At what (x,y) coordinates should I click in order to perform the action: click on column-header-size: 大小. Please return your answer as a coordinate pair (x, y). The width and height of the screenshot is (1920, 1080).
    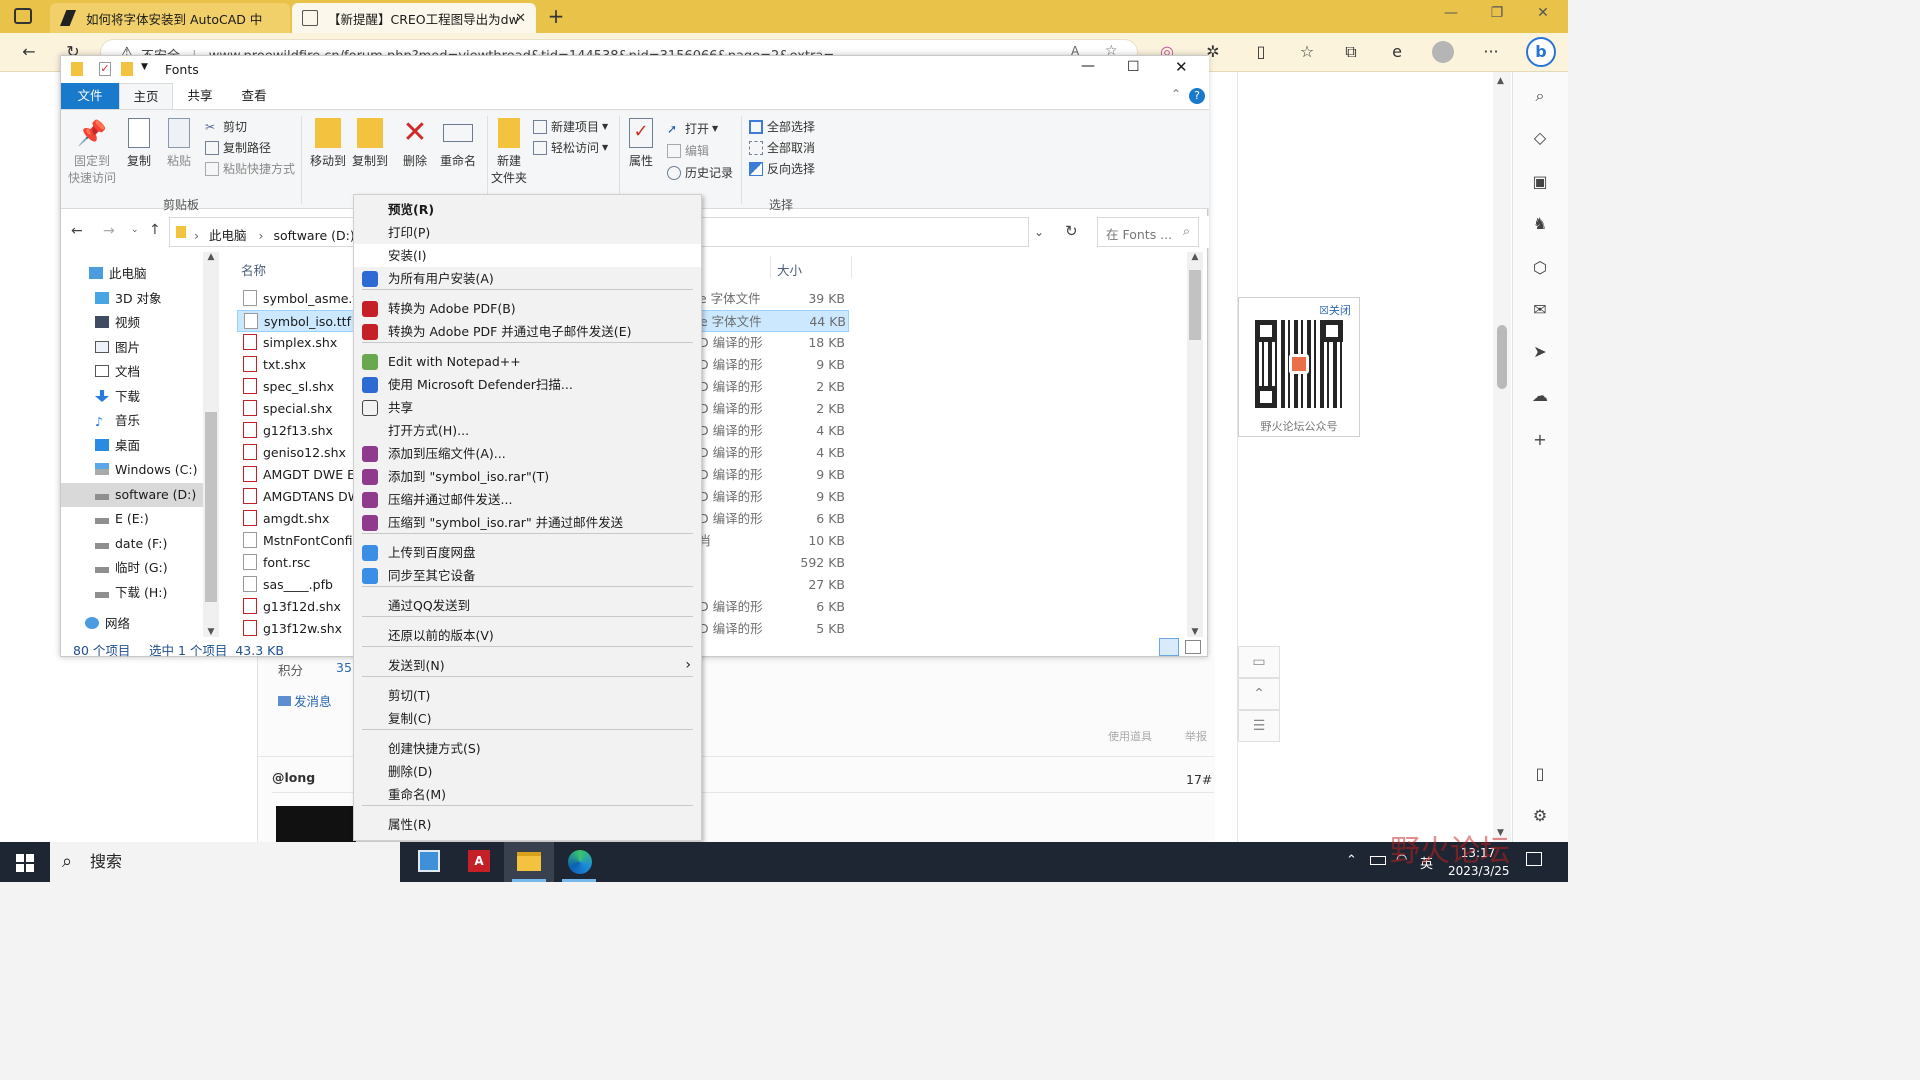
    Looking at the image, I should click on (789, 269).